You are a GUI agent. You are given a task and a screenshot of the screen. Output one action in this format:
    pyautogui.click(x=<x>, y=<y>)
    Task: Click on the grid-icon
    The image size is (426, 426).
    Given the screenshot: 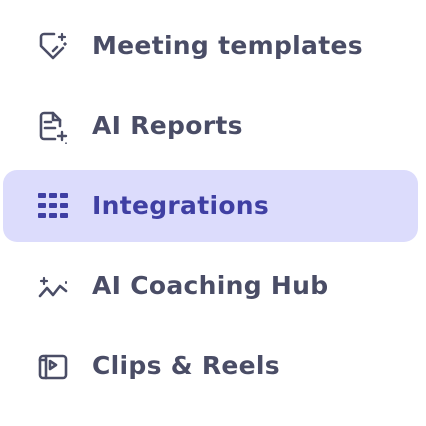 What is the action you would take?
    pyautogui.click(x=53, y=206)
    